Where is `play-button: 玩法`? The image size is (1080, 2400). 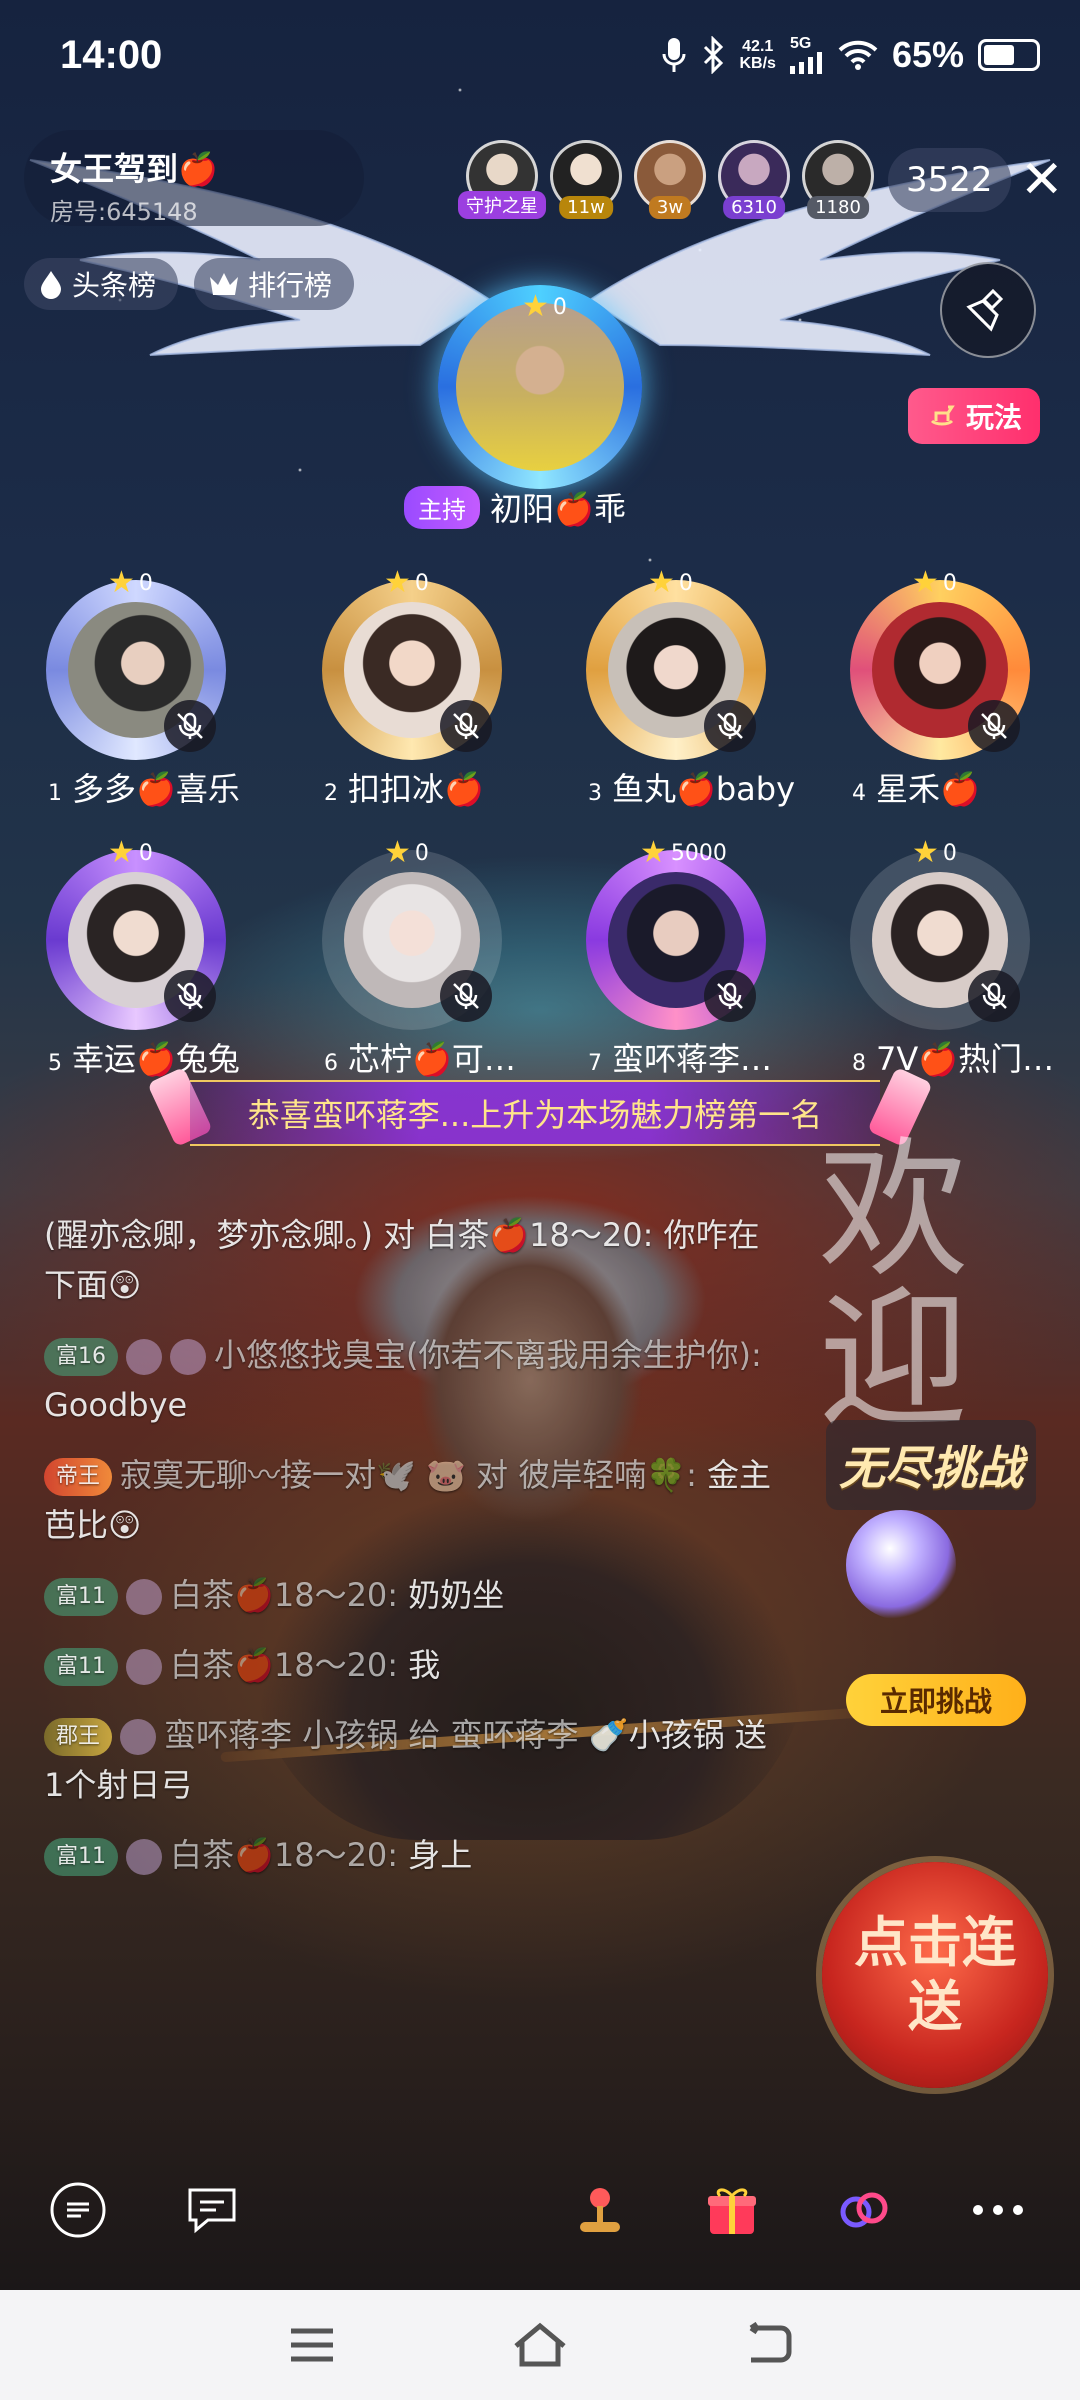
play-button: 玩法 is located at coordinates (974, 416).